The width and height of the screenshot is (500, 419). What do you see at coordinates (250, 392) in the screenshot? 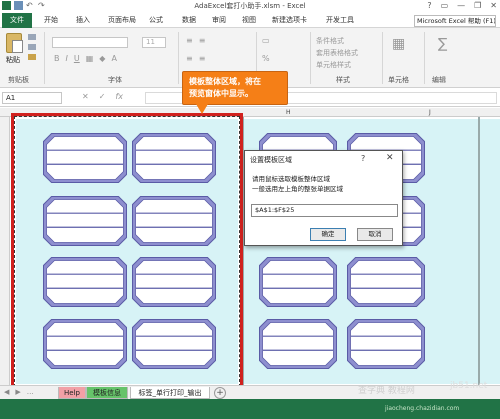
I see `sheet-tabs-bar: ◀ ▶ … Help 模板信息 标签_单行打印_输出 +` at bounding box center [250, 392].